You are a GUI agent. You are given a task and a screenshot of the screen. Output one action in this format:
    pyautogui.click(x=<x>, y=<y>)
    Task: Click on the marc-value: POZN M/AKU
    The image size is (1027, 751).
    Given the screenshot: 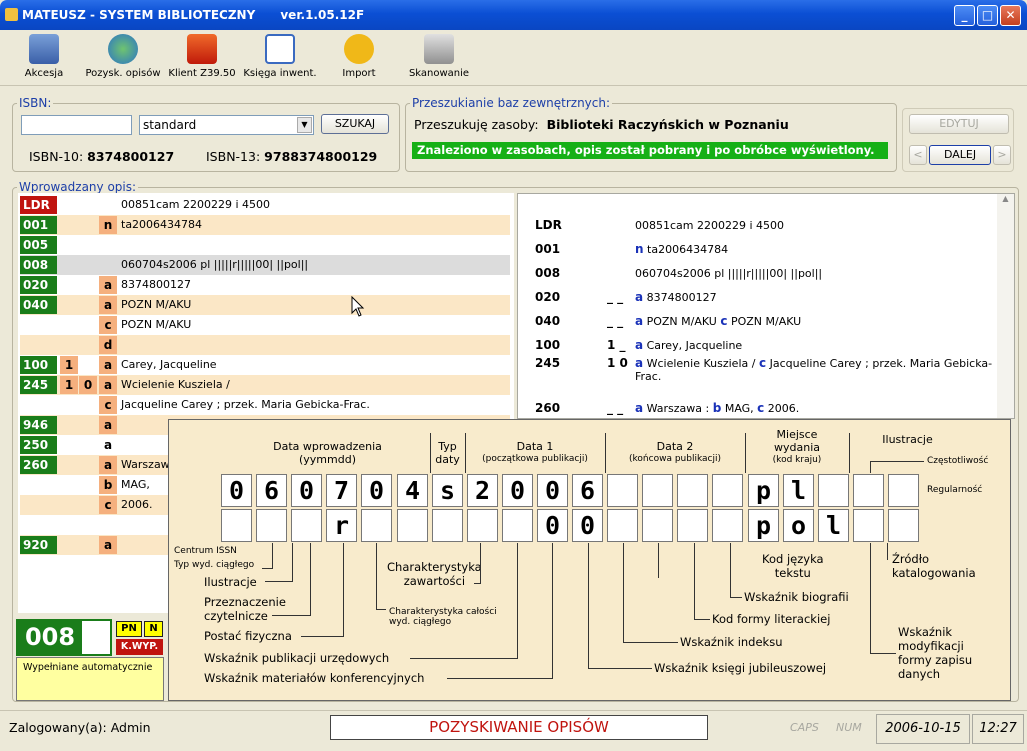 What is the action you would take?
    pyautogui.click(x=156, y=304)
    